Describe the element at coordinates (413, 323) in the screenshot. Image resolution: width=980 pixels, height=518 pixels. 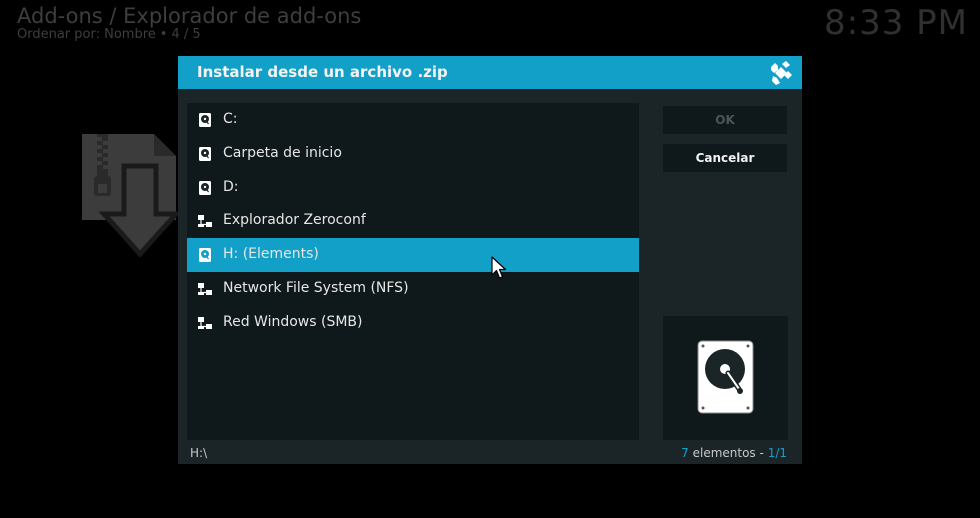
I see `list-item-smb: Red Windows (SMB)` at that location.